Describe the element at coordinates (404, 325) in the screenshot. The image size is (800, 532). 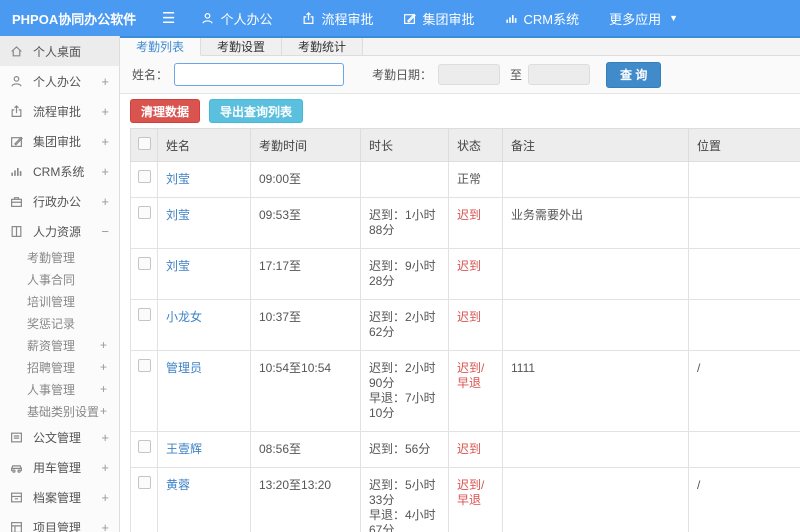
I see `duration-text: 迟到：2小时62分` at that location.